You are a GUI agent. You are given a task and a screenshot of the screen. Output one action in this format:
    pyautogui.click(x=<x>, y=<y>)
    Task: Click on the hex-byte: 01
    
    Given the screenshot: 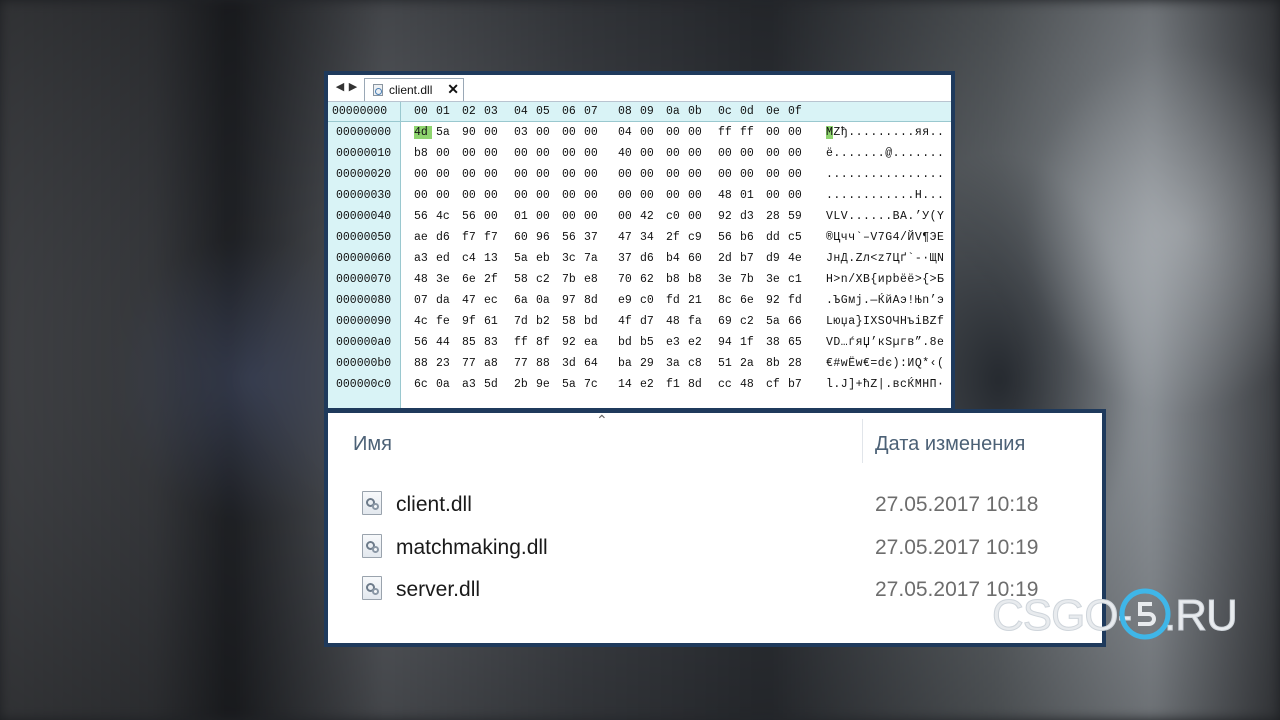 What is the action you would take?
    pyautogui.click(x=523, y=216)
    